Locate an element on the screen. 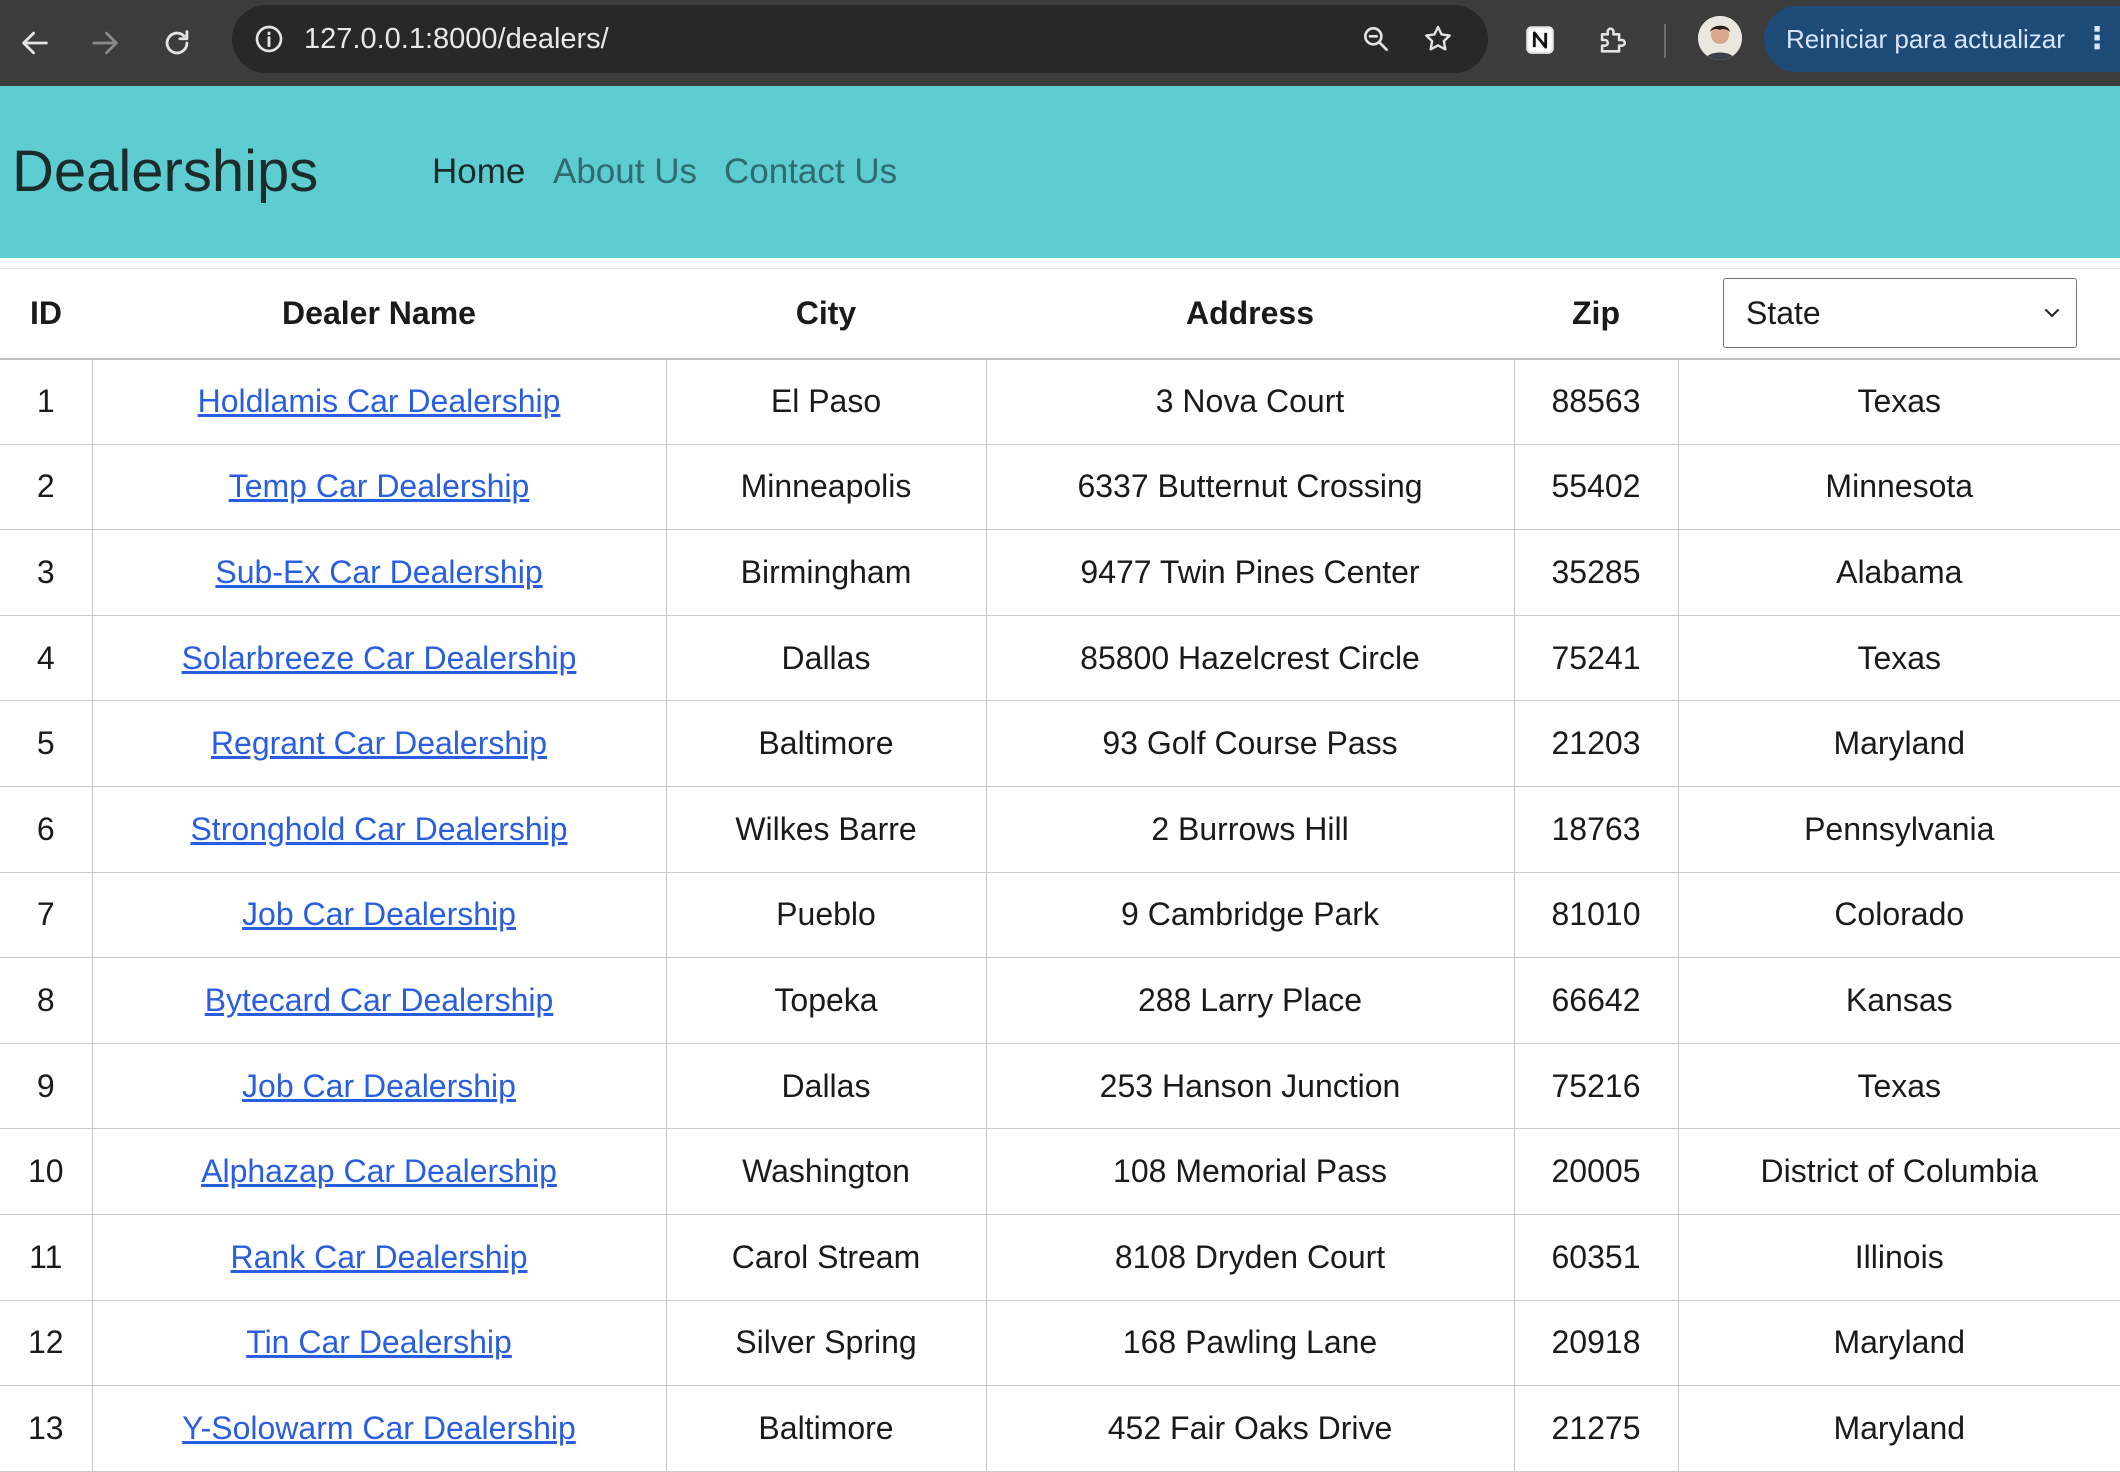 This screenshot has height=1472, width=2120. cell-address: 2 Burrows Hill is located at coordinates (1250, 829).